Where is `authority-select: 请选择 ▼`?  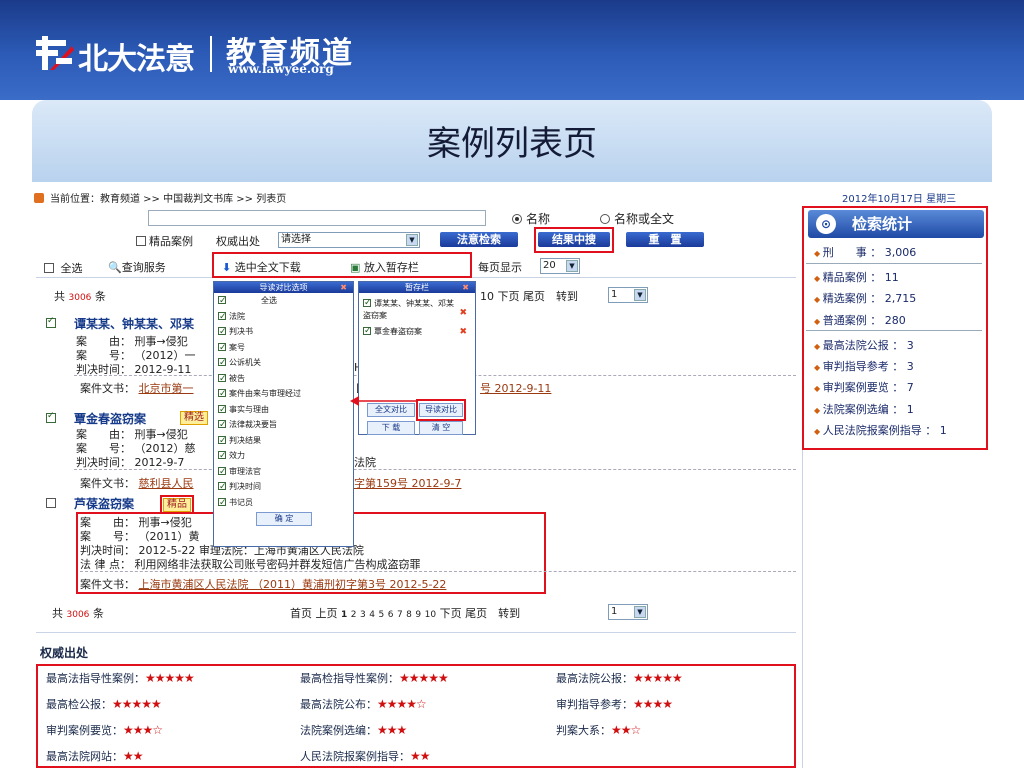
authority-select: 请选择 ▼ is located at coordinates (349, 240).